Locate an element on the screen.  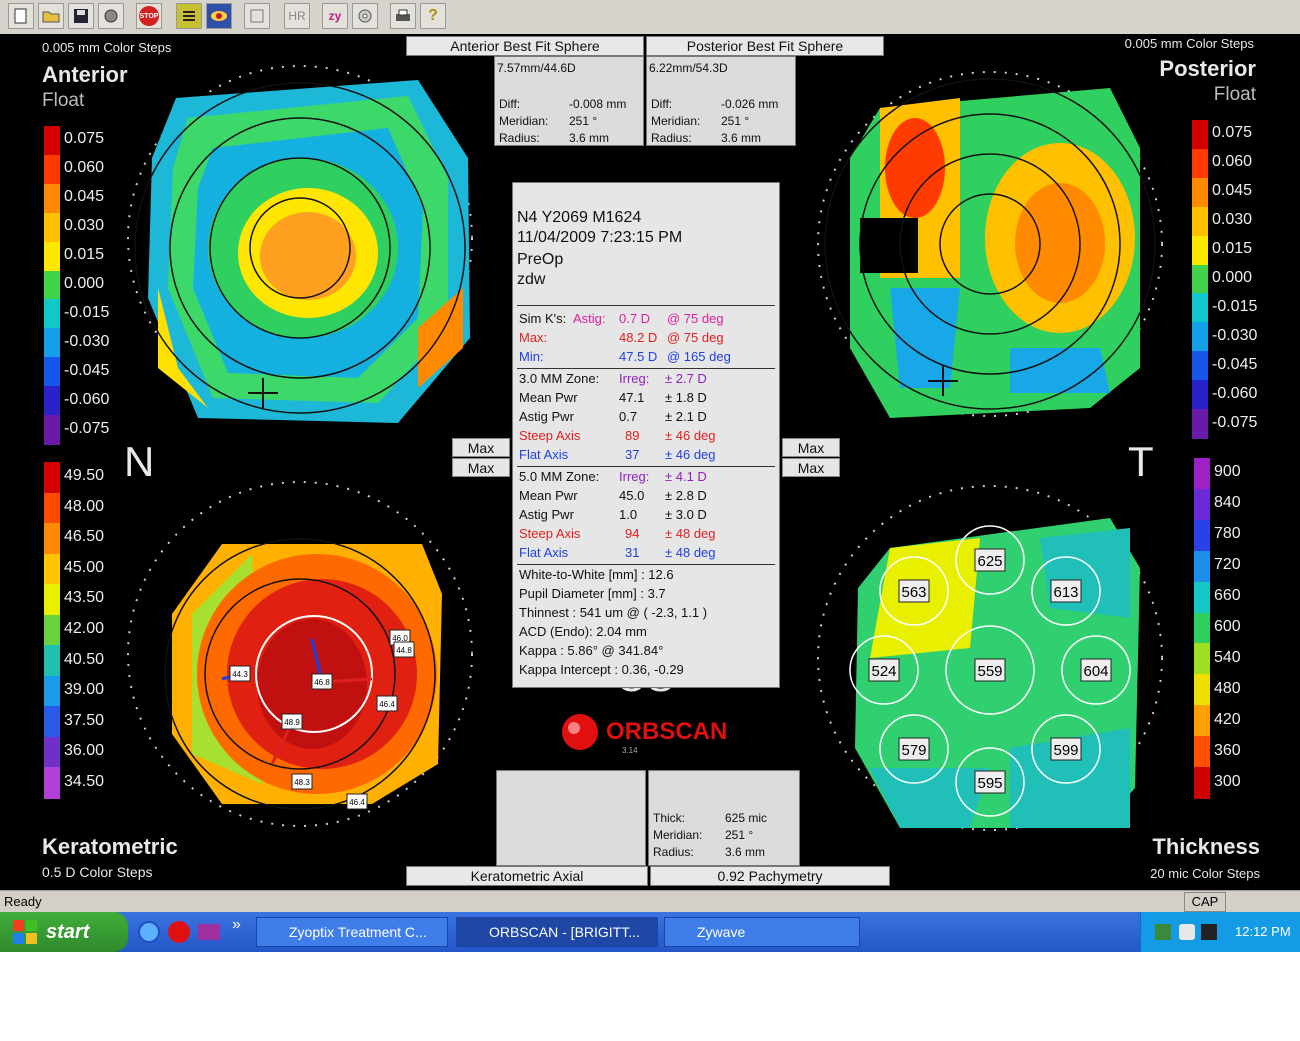
thickness-scale-tick: 900 is located at coordinates (1227, 472).